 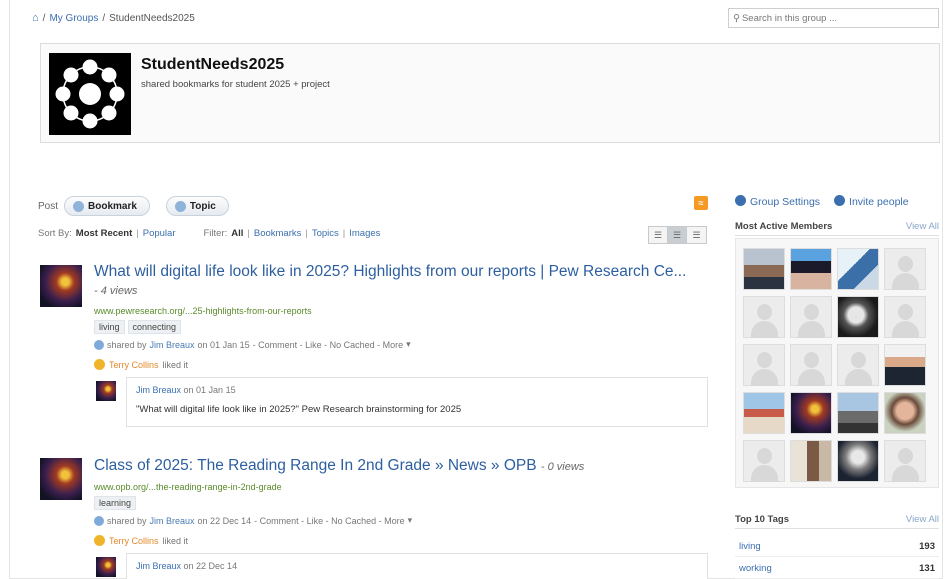 What do you see at coordinates (927, 568) in the screenshot?
I see `tag-count: 131` at bounding box center [927, 568].